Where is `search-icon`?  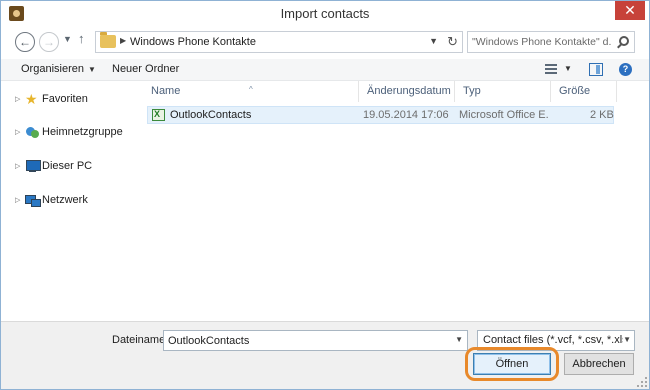
search-icon is located at coordinates (624, 41).